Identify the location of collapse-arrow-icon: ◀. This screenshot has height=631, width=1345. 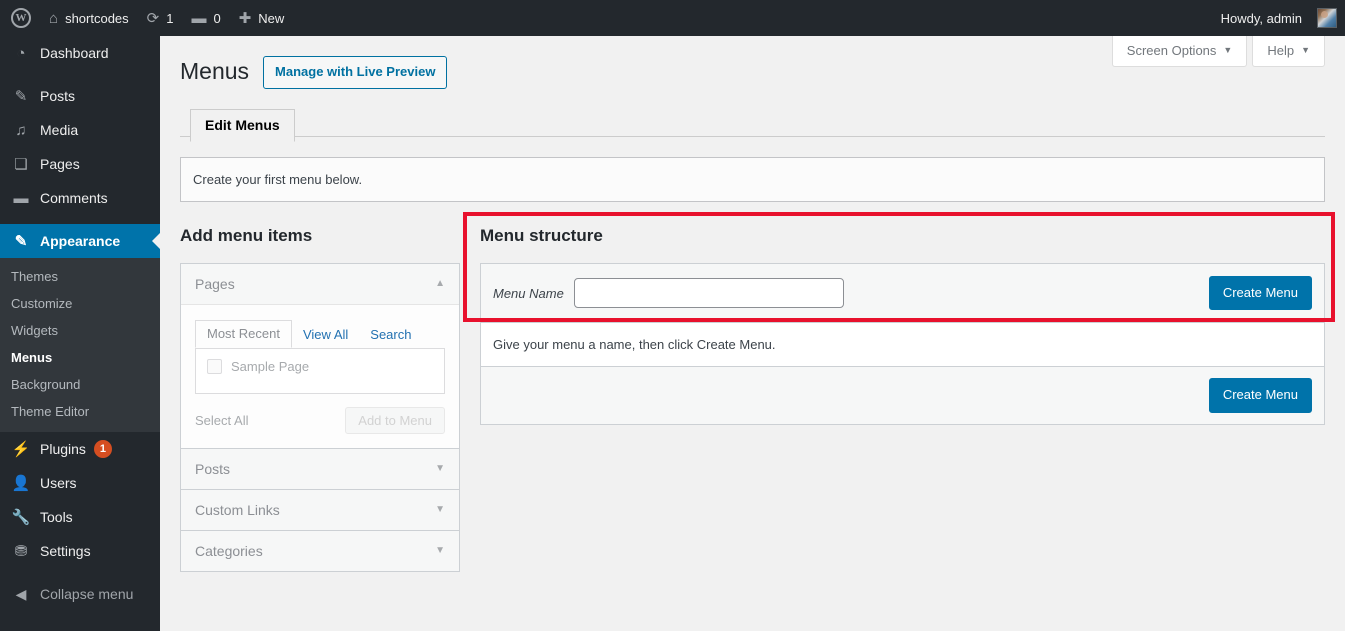
(21, 594).